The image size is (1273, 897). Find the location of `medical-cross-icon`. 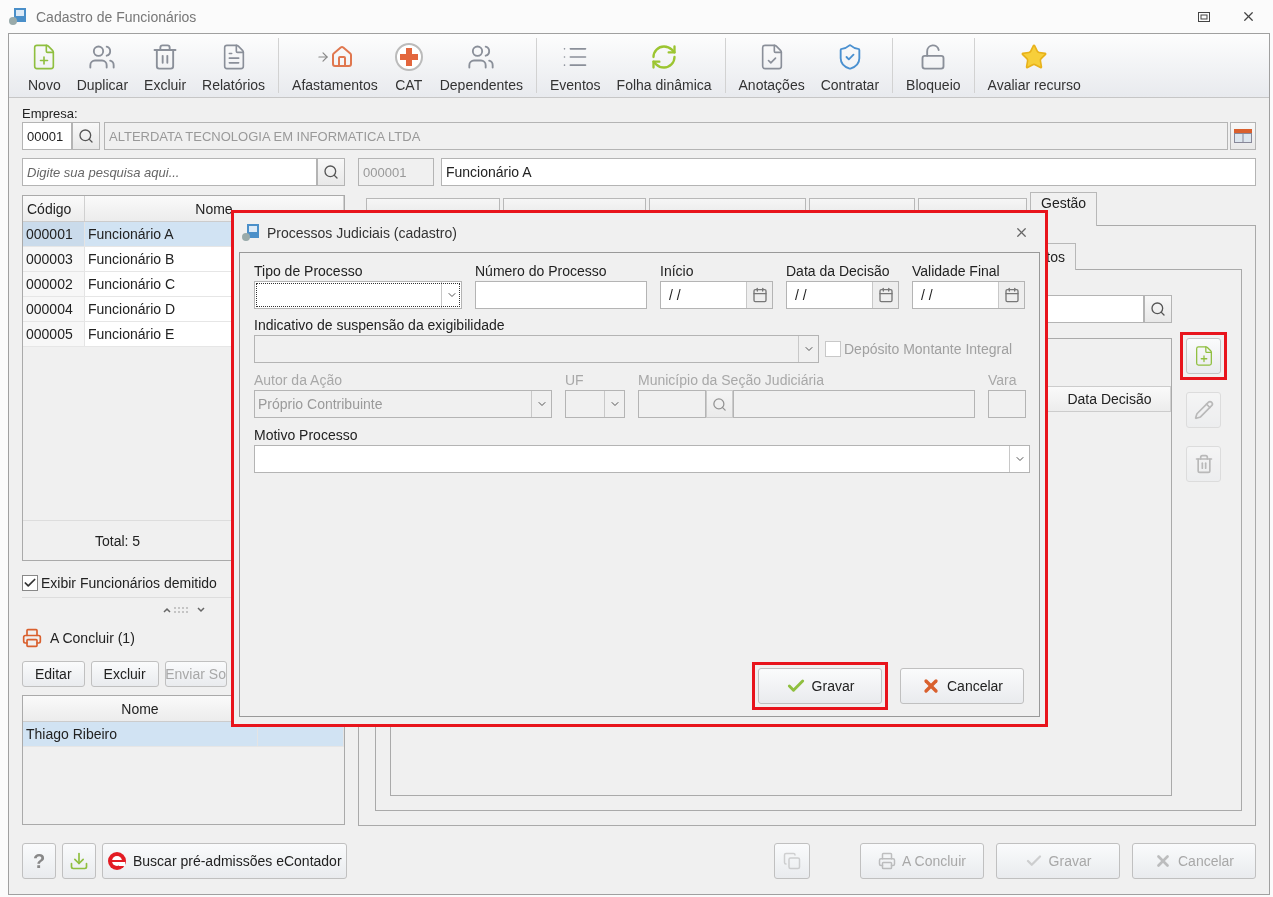

medical-cross-icon is located at coordinates (408, 57).